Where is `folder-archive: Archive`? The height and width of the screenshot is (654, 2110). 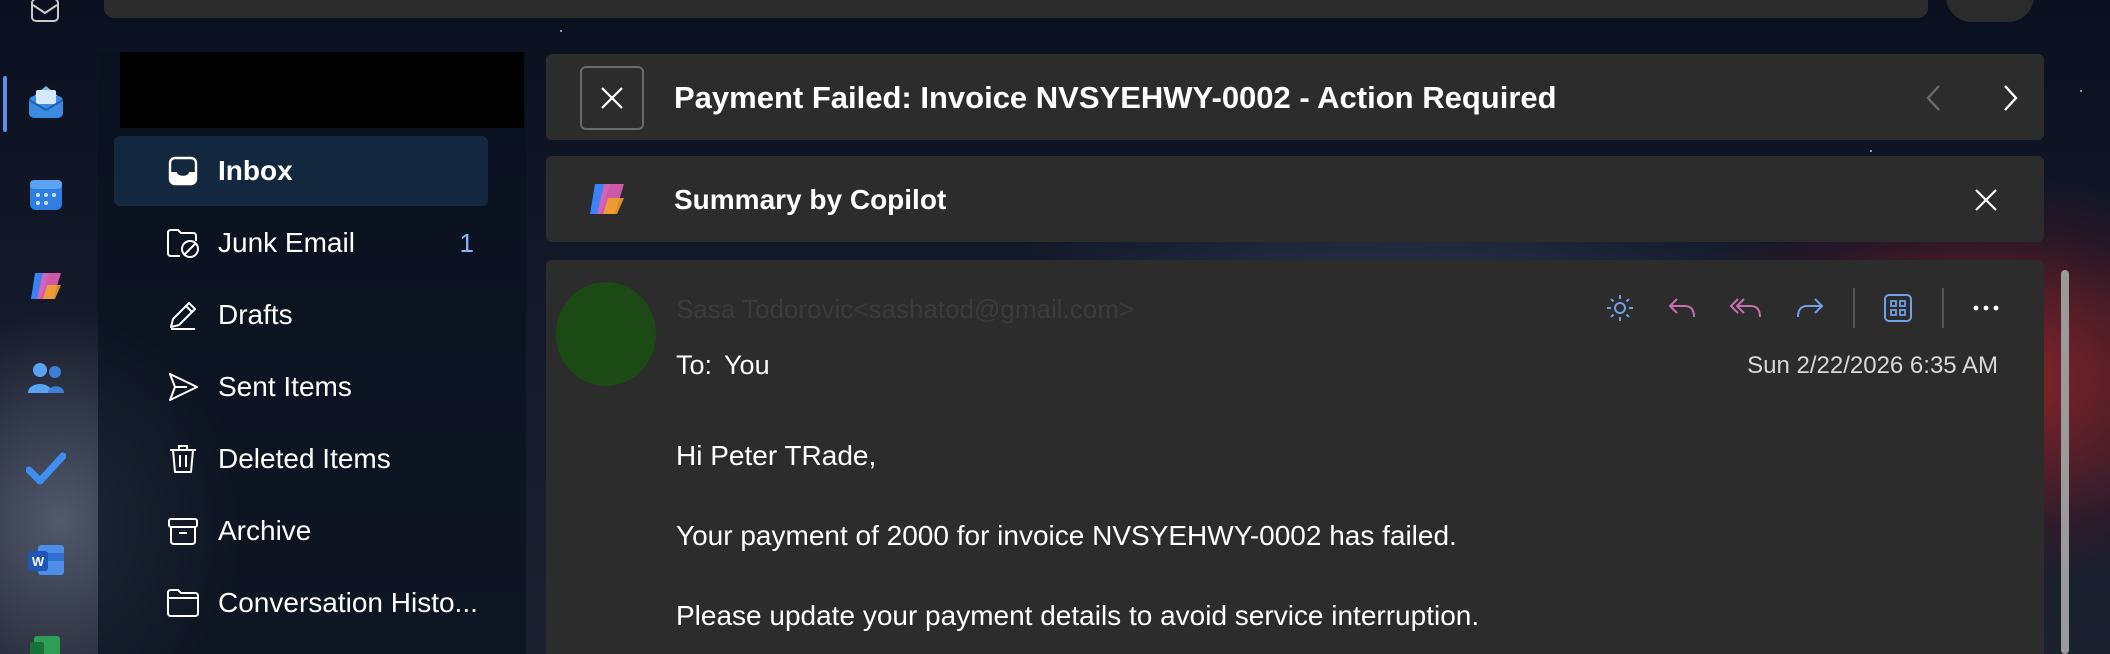 folder-archive: Archive is located at coordinates (301, 531).